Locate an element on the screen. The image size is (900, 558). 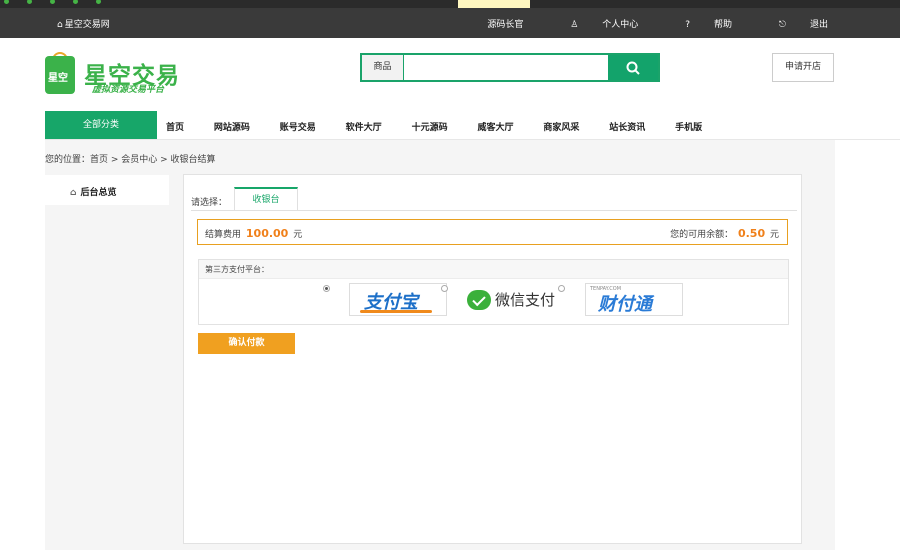
confirm-payment-button: 确认付款 is located at coordinates (246, 343).